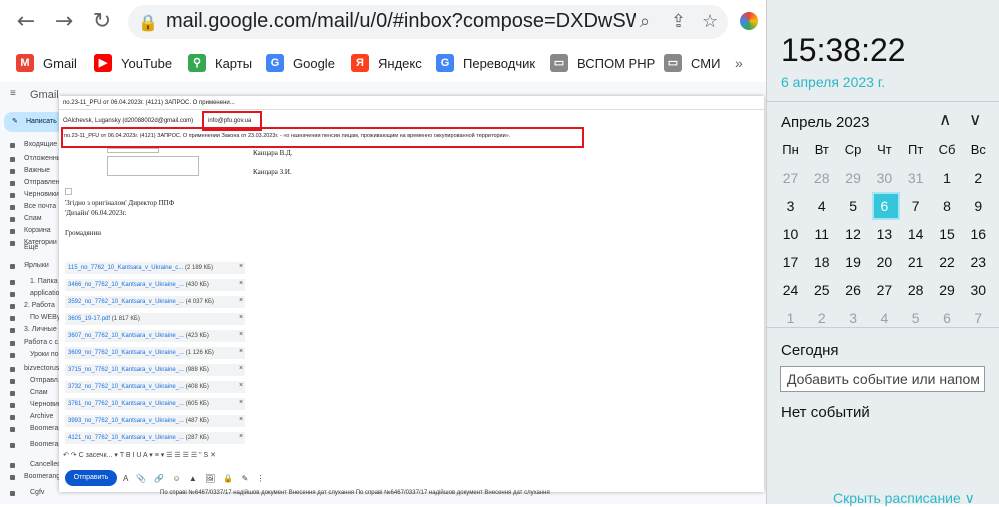  What do you see at coordinates (790, 262) in the screenshot?
I see `calendar-day: 17` at bounding box center [790, 262].